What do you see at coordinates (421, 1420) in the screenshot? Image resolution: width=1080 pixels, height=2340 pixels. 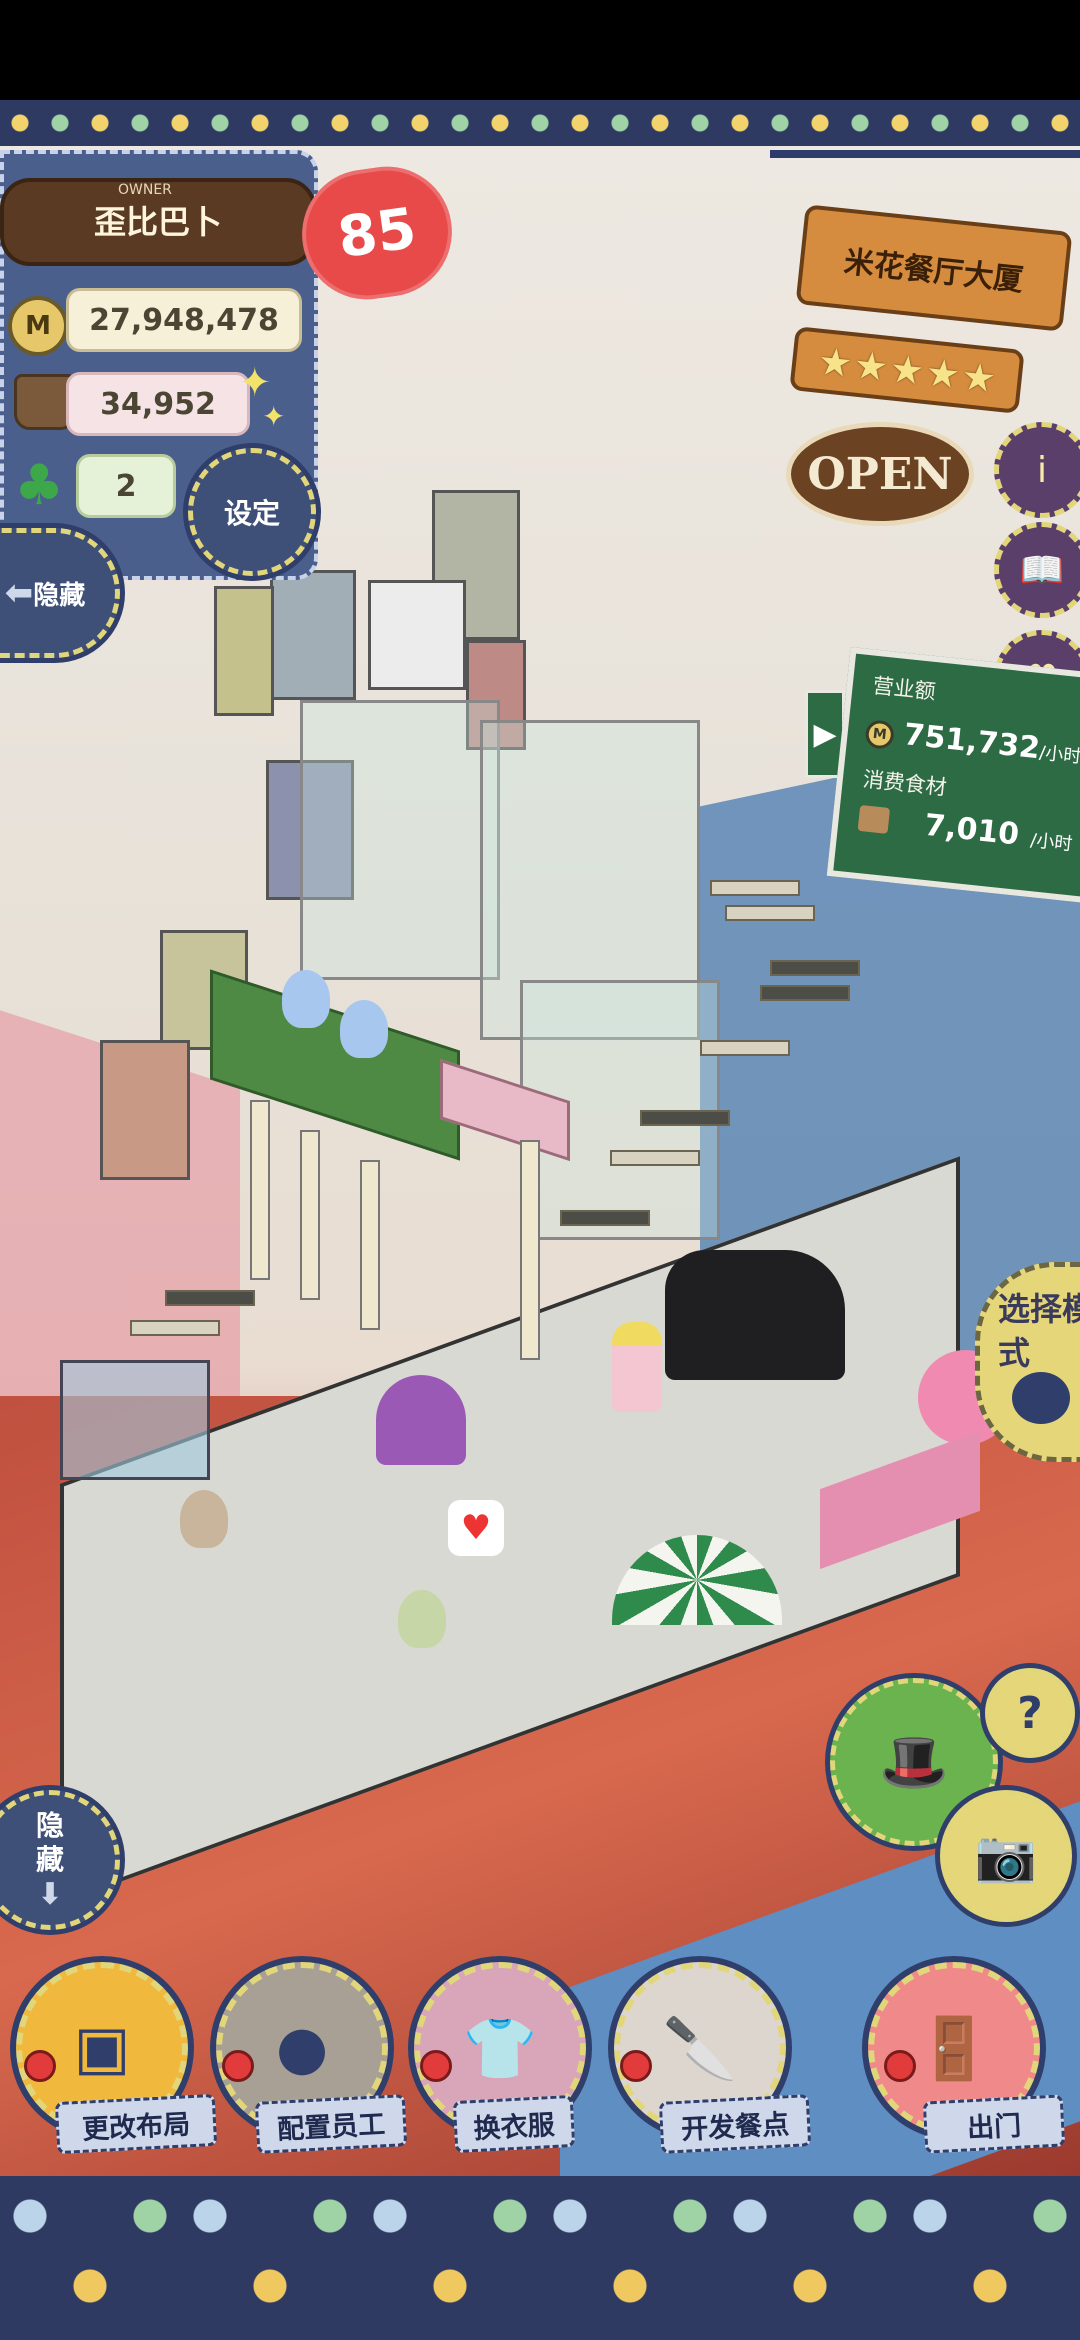 I see `purple-cake` at bounding box center [421, 1420].